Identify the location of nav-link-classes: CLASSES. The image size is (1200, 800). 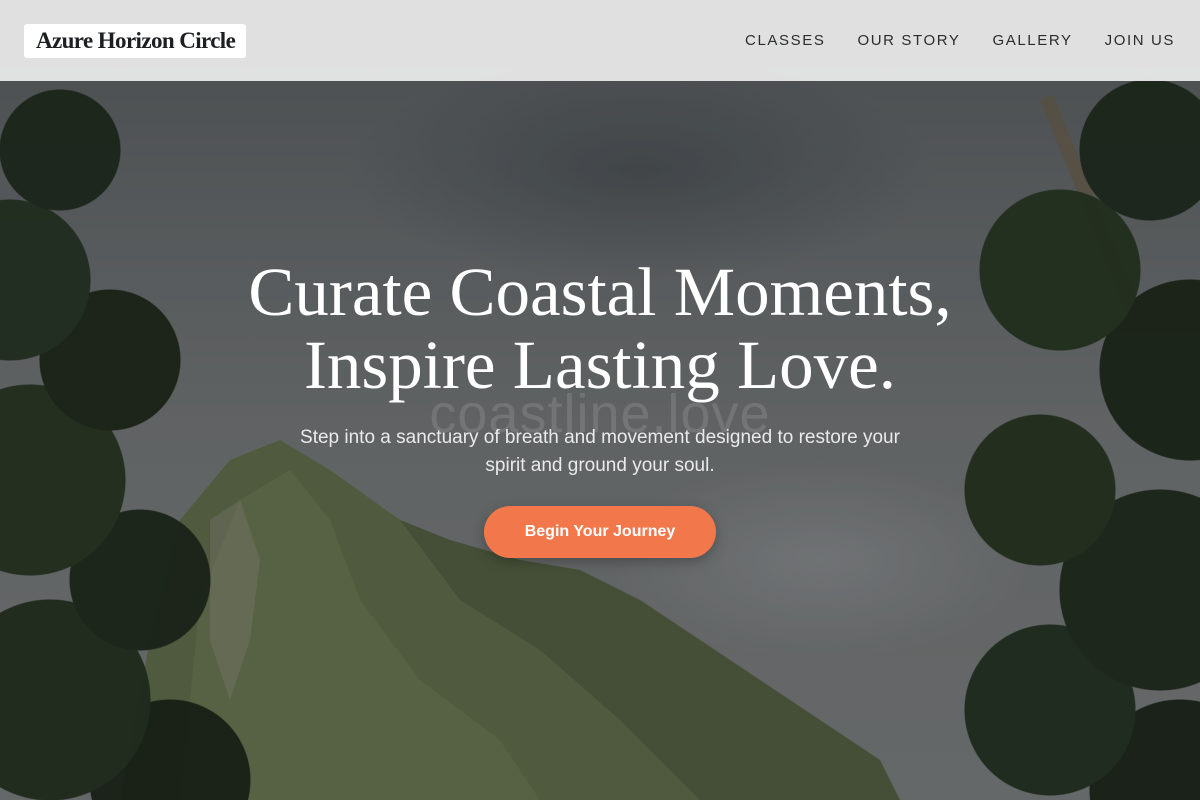
(785, 41).